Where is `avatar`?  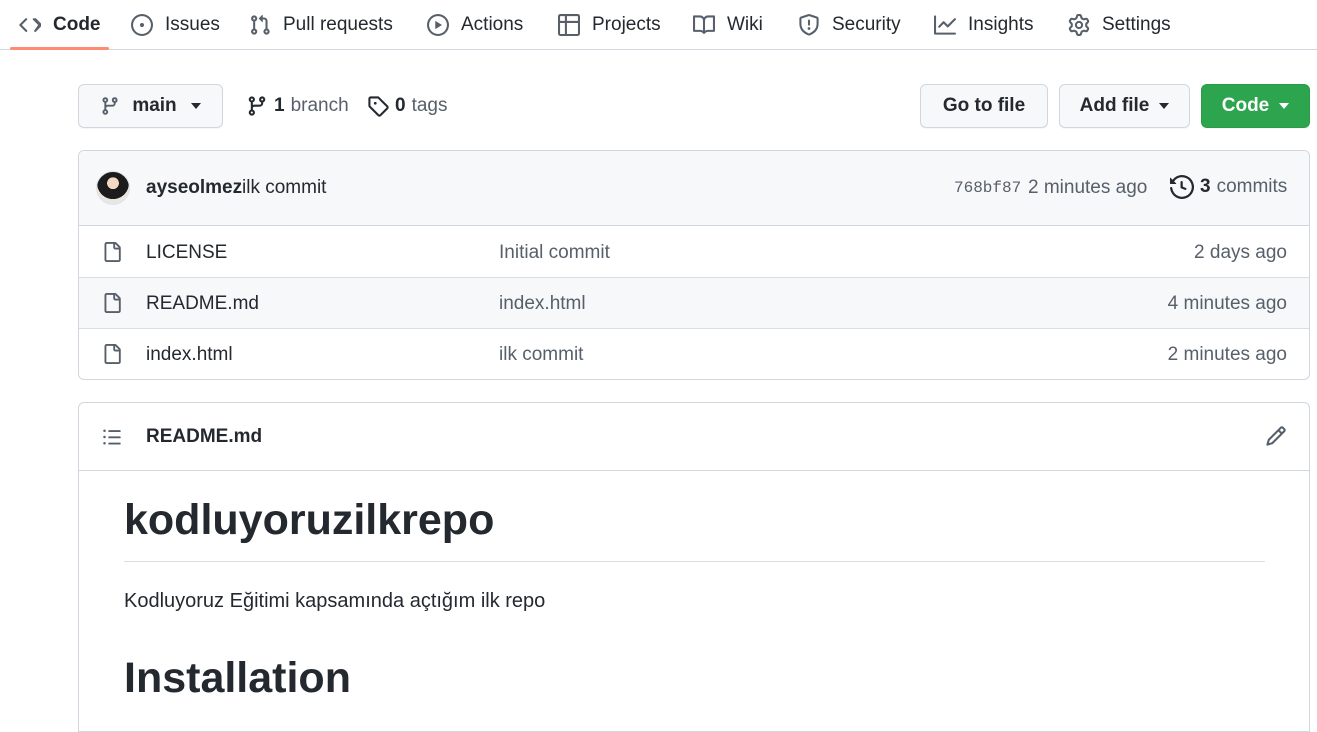 avatar is located at coordinates (113, 188).